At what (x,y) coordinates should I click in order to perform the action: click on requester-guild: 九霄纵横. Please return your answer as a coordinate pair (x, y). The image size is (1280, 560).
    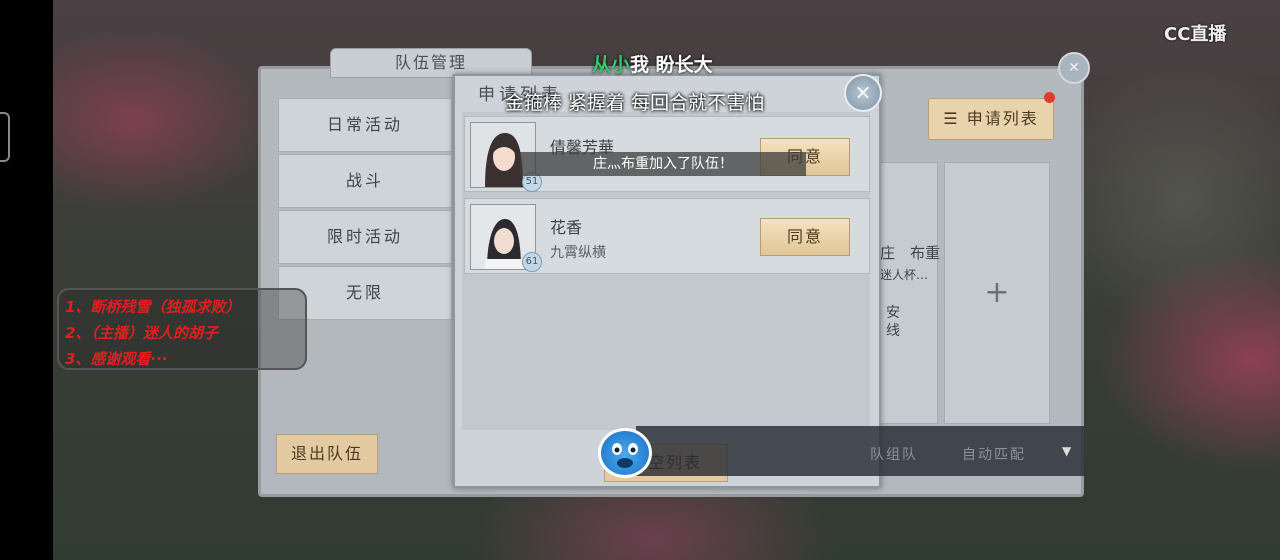
    Looking at the image, I should click on (578, 253).